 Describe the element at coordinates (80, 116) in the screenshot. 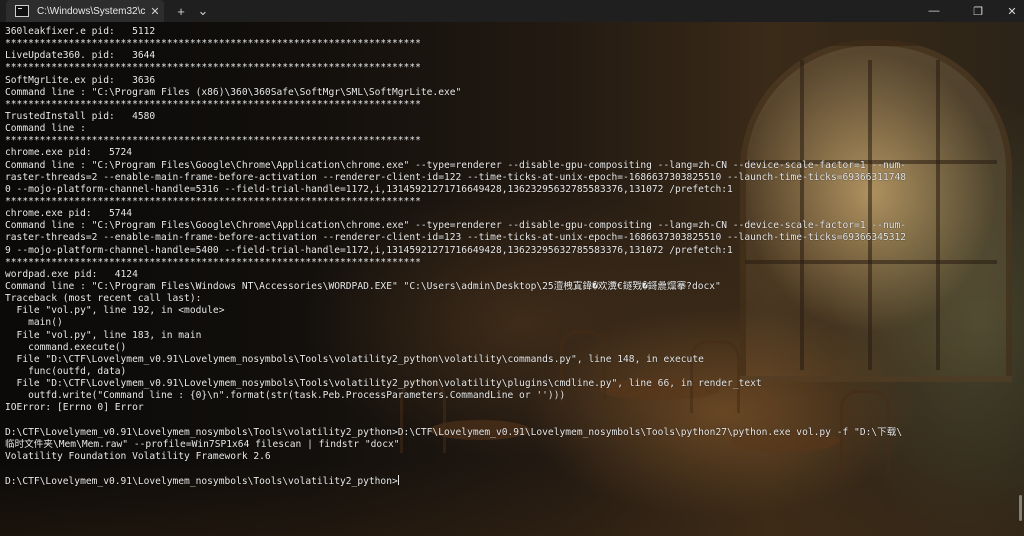

I see `console-line: TrustedInstall pid: 4580` at that location.